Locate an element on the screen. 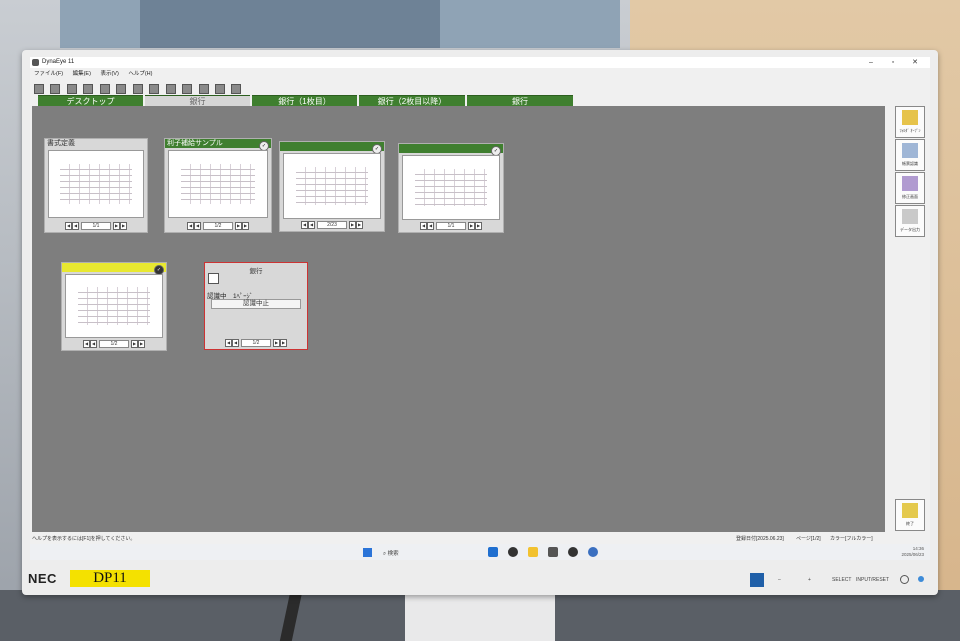  taskbar-clock: 14:36 2025/06/23 is located at coordinates (912, 552).